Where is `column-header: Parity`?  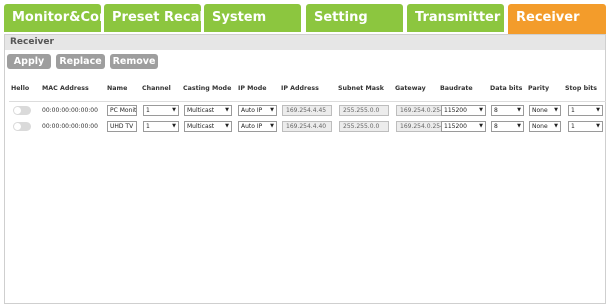
column-header: Parity is located at coordinates (539, 88).